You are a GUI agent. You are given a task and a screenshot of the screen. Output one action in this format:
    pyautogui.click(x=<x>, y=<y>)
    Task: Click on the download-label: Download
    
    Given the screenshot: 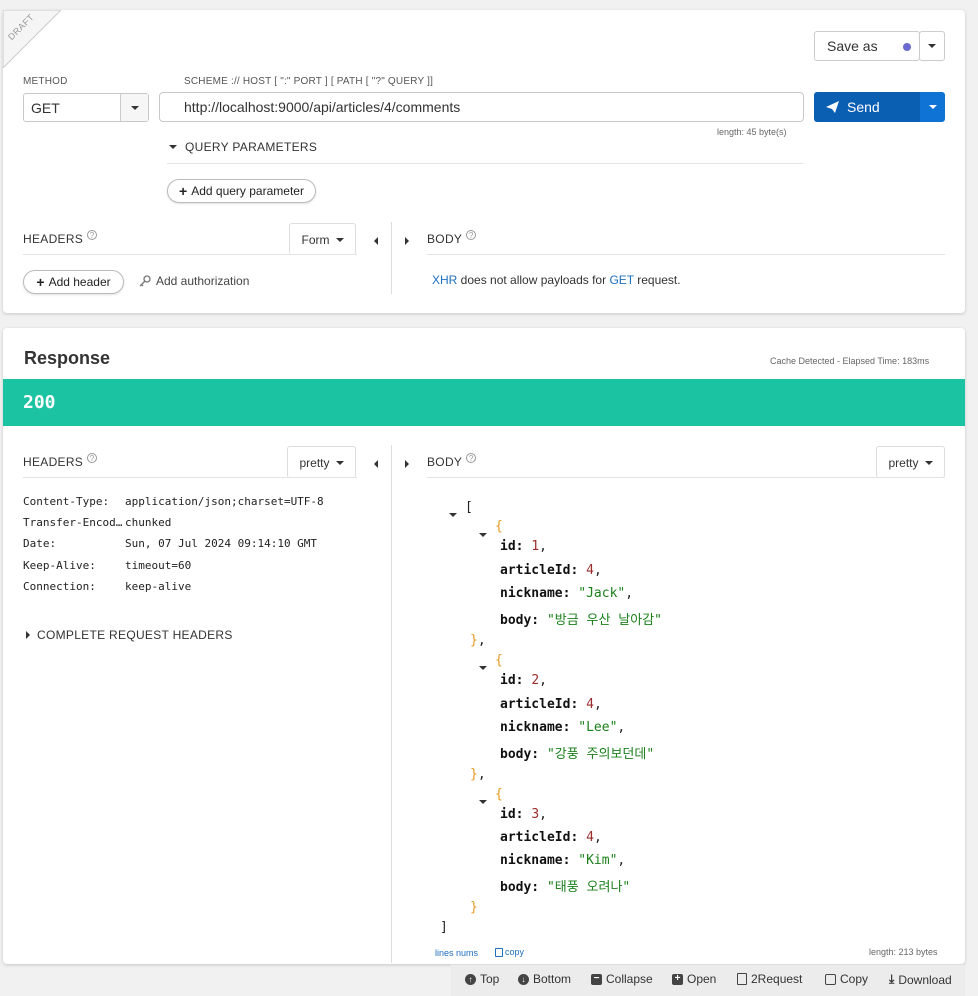 What is the action you would take?
    pyautogui.click(x=925, y=979)
    